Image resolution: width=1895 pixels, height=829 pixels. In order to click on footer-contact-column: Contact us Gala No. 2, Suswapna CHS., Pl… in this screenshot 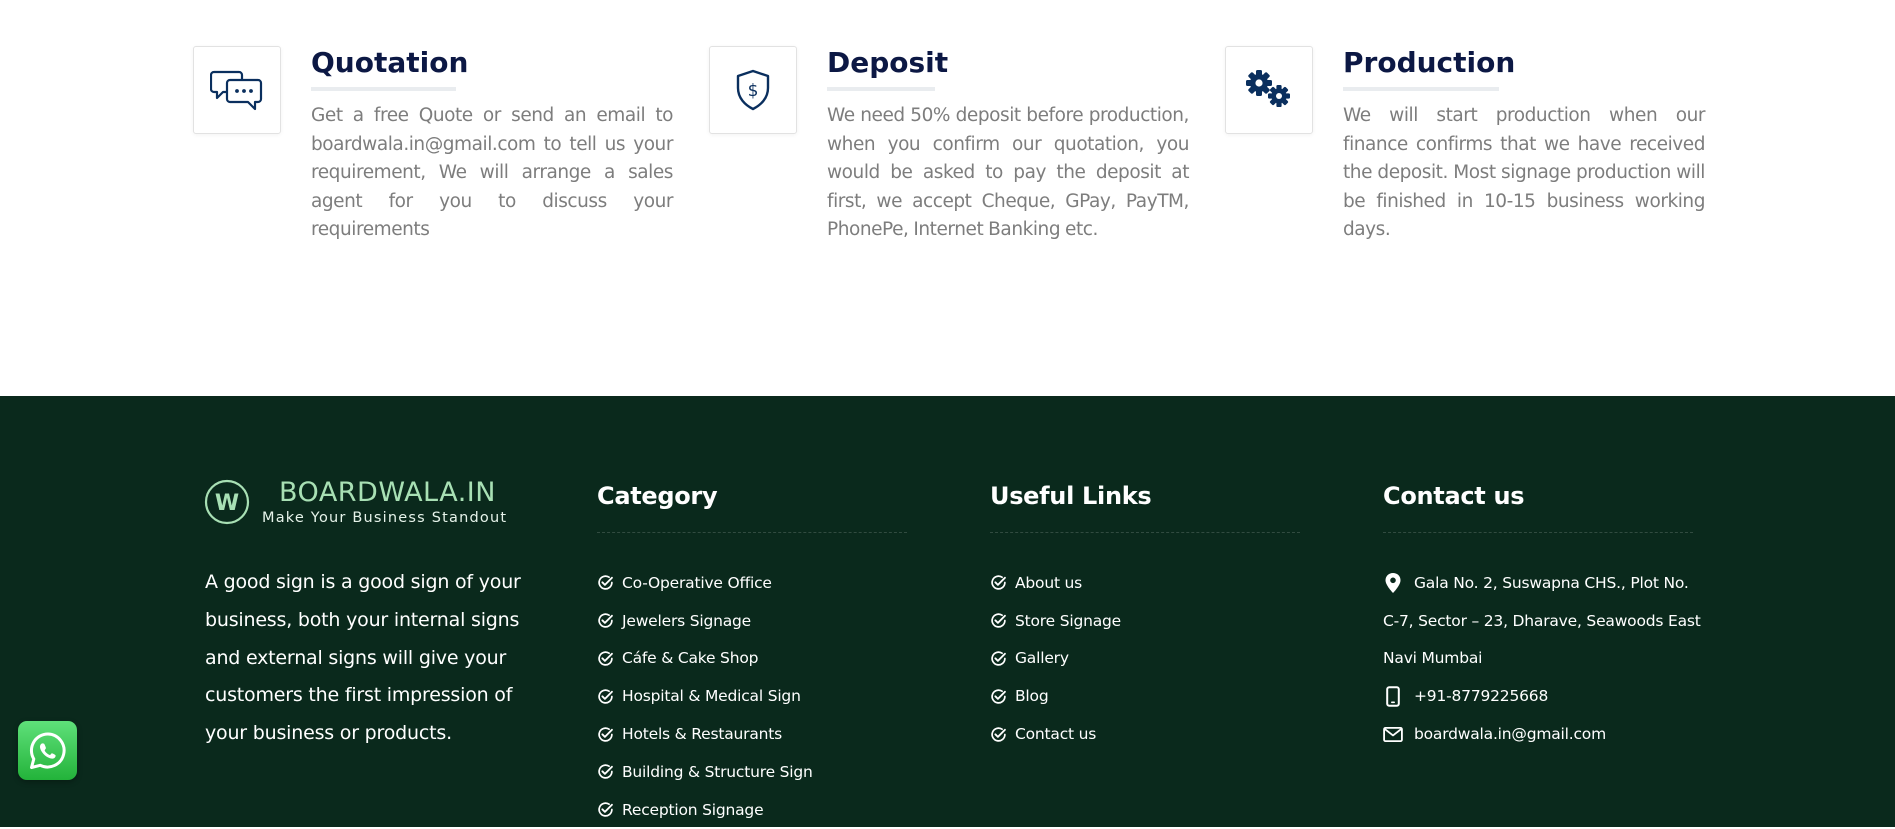, I will do `click(1542, 612)`.